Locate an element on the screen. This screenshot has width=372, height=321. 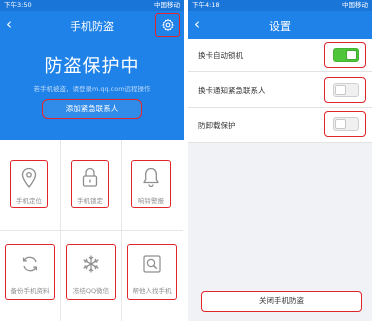
title-bar: ‹ 设置 is located at coordinates (280, 25).